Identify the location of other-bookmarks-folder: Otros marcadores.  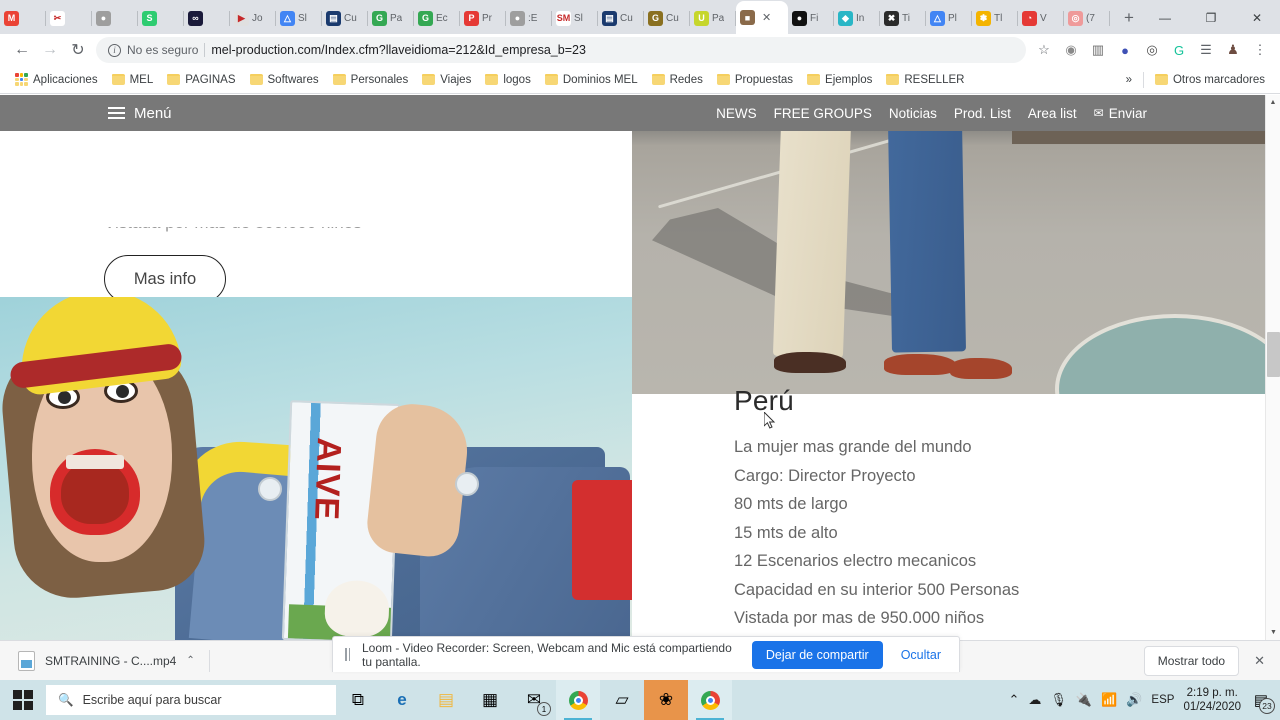
(1210, 80).